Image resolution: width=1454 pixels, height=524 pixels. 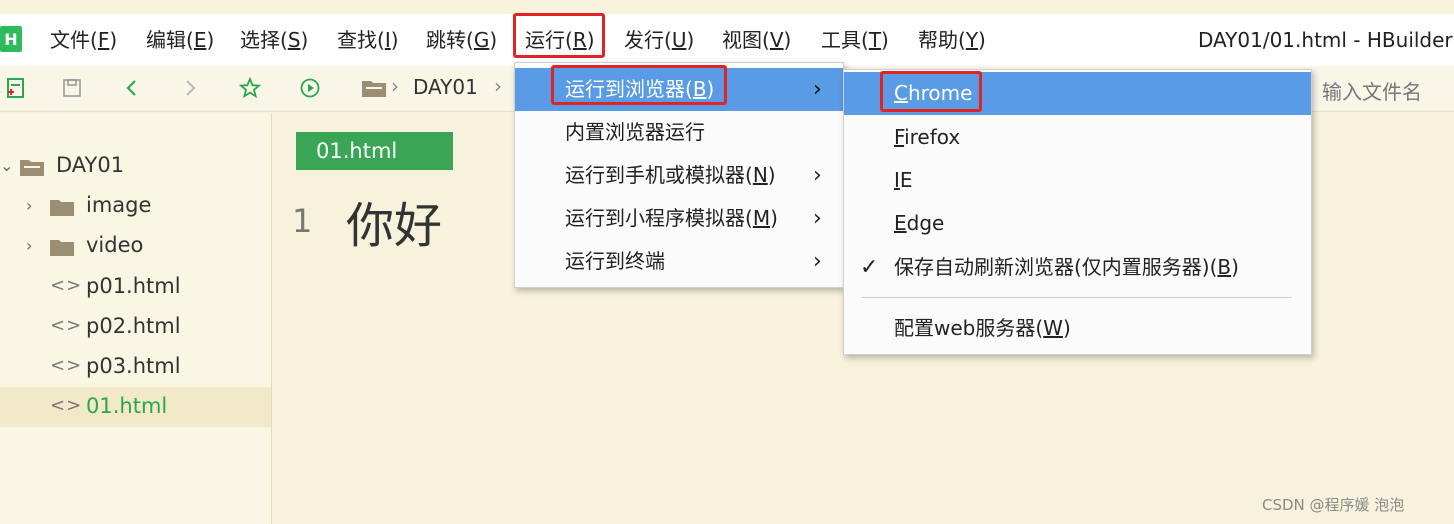 I want to click on menu-tools: 工具(T), so click(x=855, y=40).